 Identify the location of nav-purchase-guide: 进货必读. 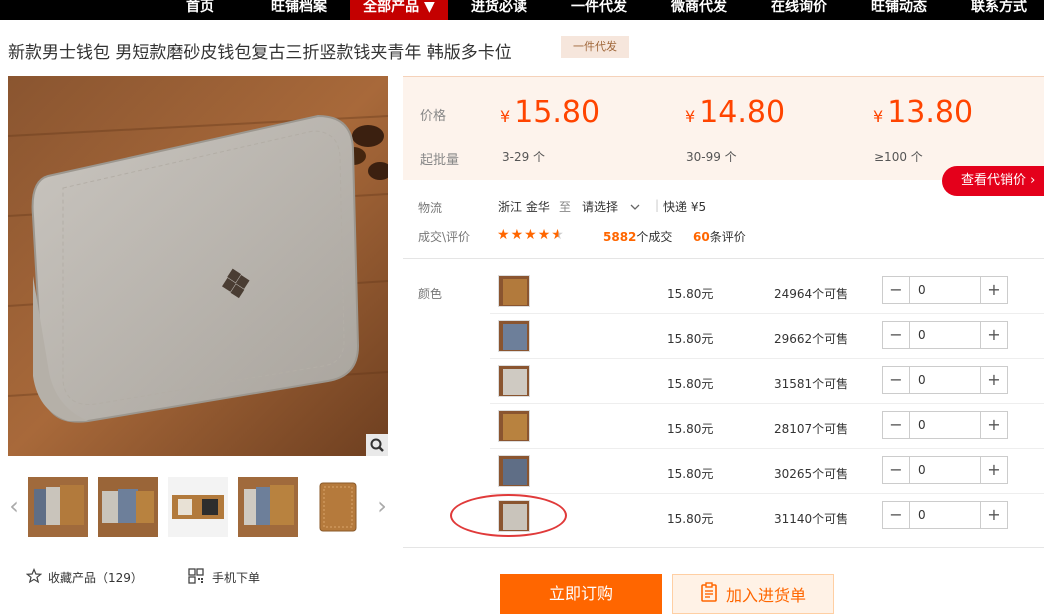
(499, 10).